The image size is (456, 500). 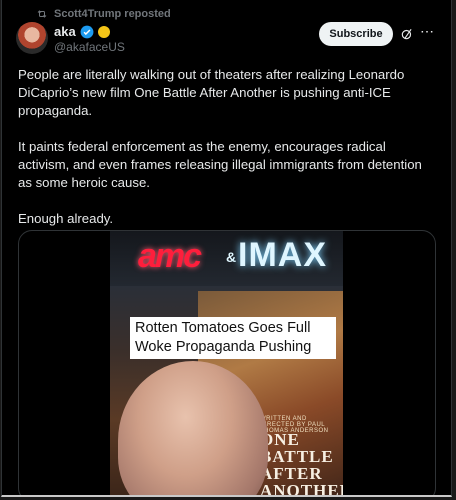 What do you see at coordinates (427, 32) in the screenshot?
I see `more-options-icon: ⋯` at bounding box center [427, 32].